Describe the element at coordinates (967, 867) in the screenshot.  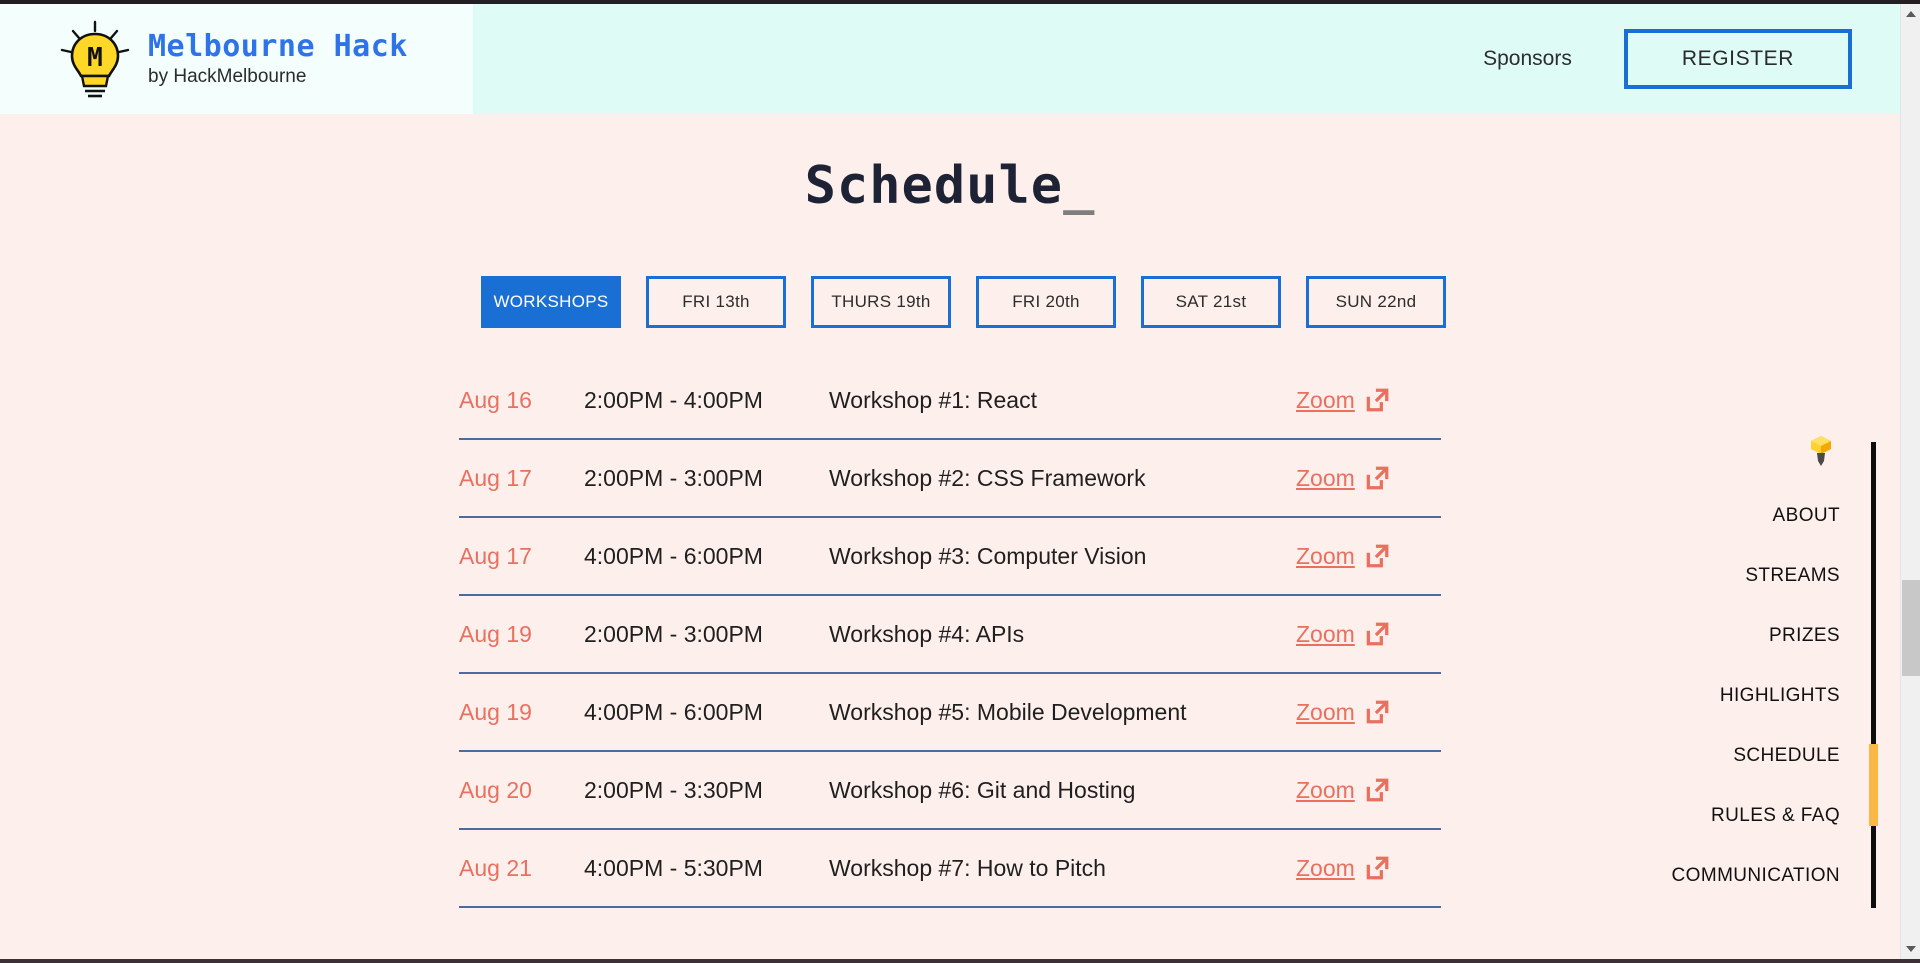
I see `row-title: Workshop #7: How to Pitch` at that location.